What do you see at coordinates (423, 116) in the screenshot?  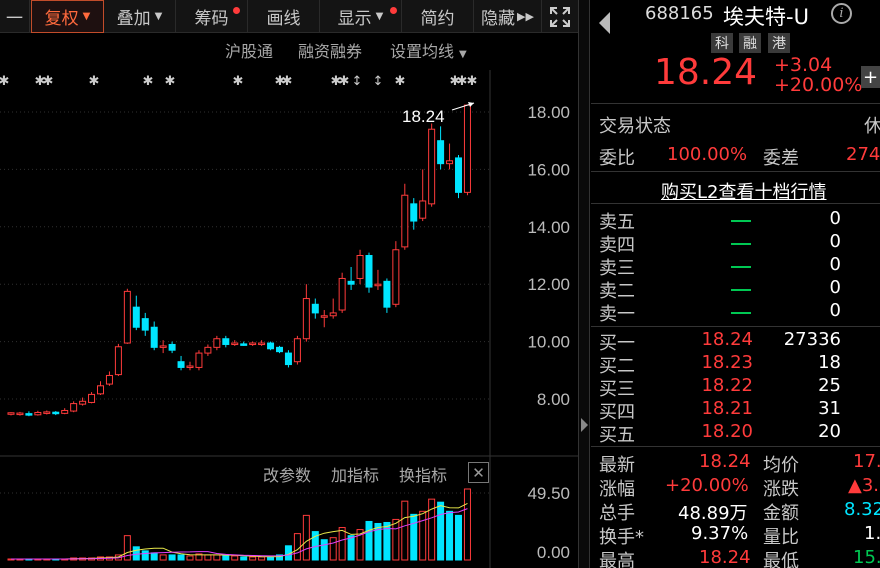 I see `last-price-label: 18.24` at bounding box center [423, 116].